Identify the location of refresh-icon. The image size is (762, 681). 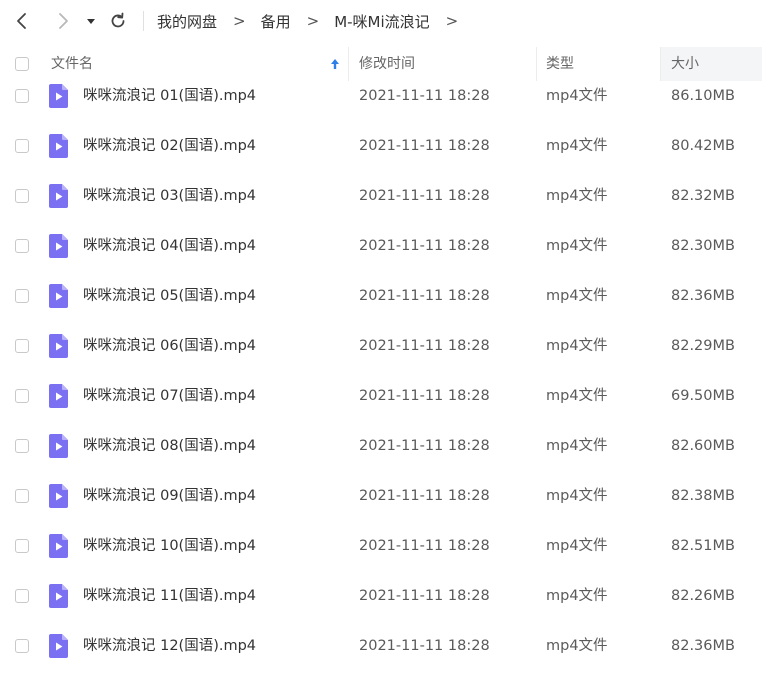
(118, 20).